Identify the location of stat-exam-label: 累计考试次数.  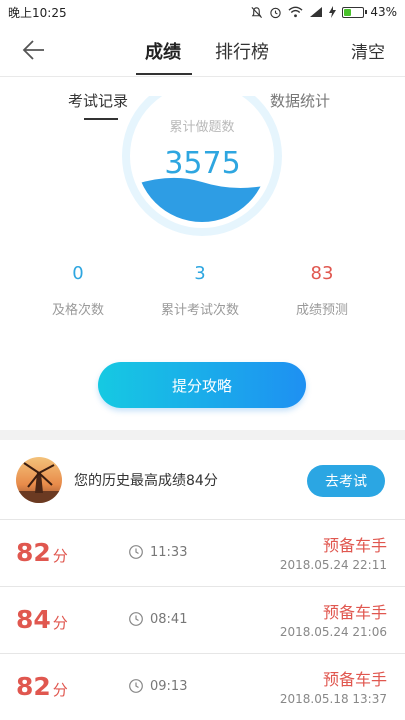
(199, 310).